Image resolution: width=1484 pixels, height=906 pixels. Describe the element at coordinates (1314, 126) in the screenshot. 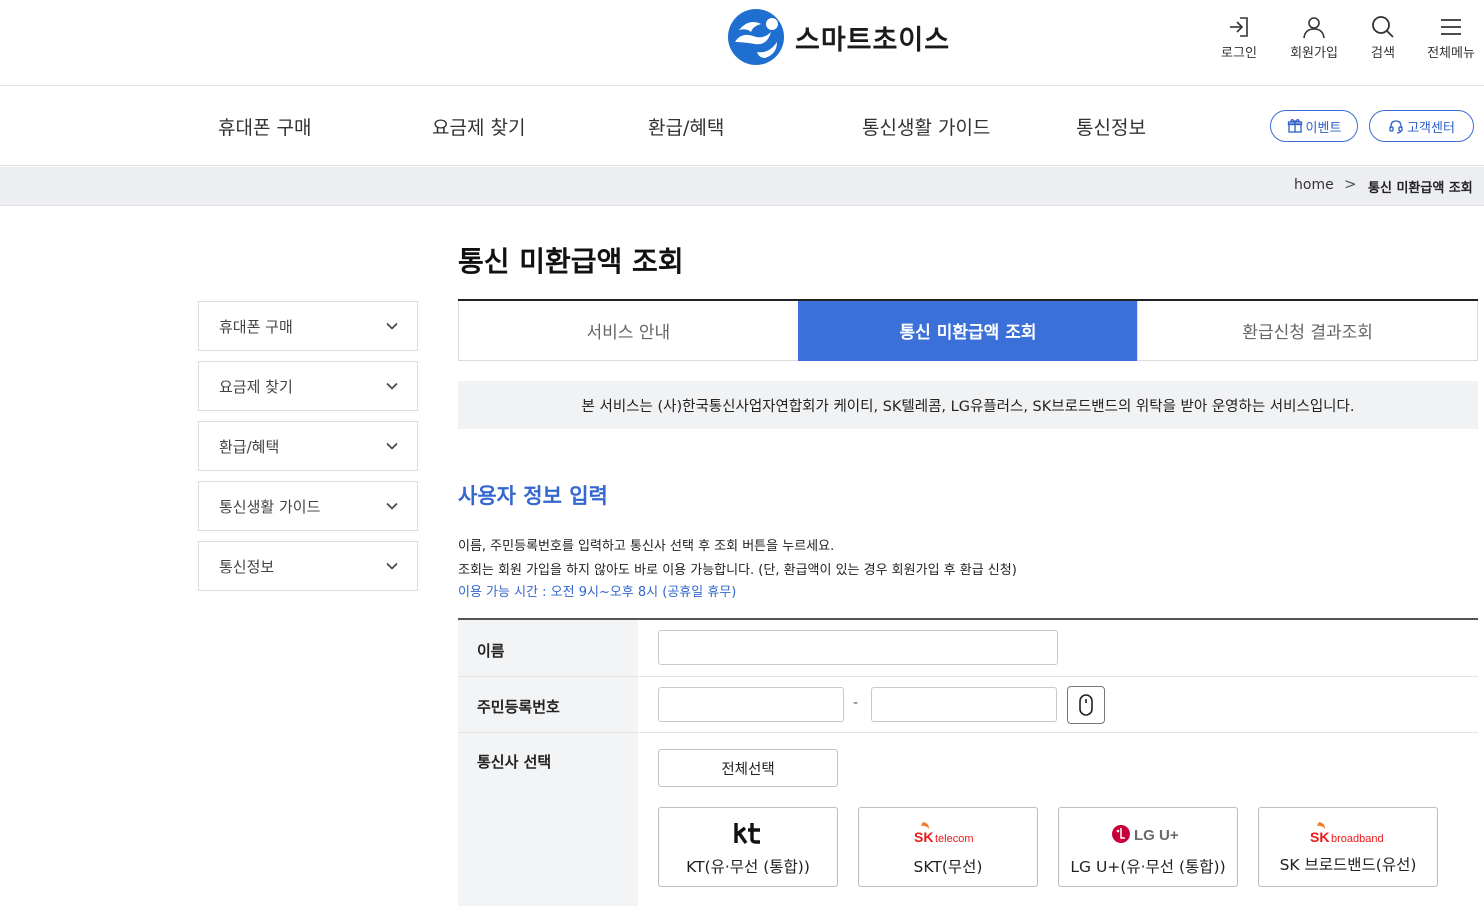

I see `event-button: 이벤트` at that location.